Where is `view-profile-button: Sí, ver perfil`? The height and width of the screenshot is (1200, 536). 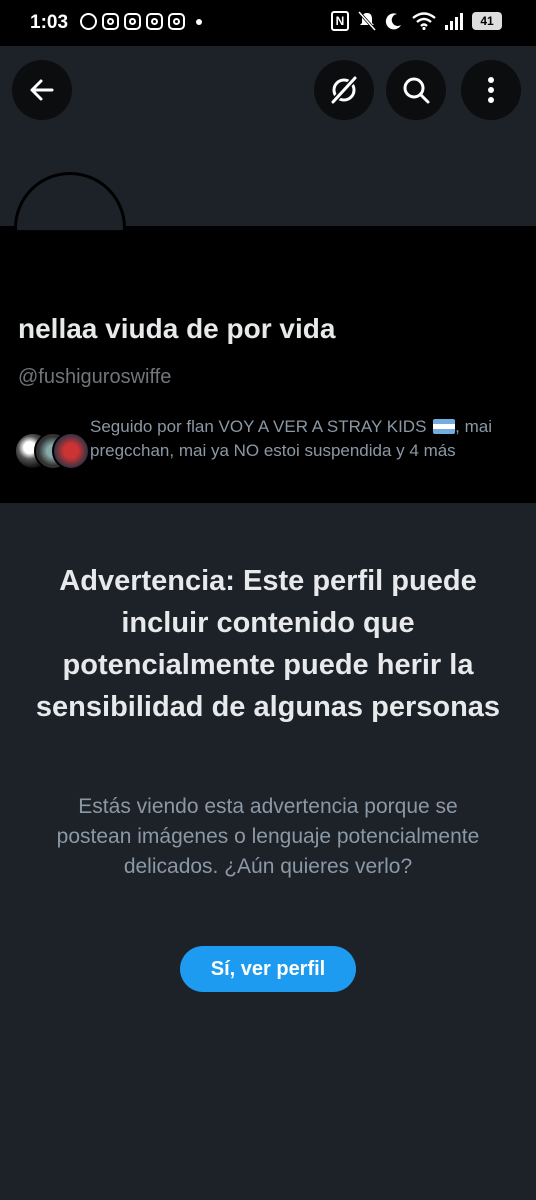
view-profile-button: Sí, ver perfil is located at coordinates (268, 969).